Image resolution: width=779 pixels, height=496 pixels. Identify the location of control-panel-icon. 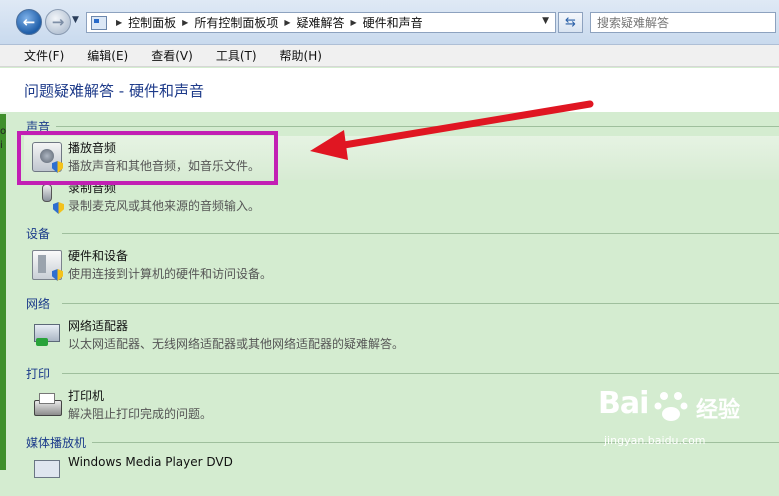
(99, 22).